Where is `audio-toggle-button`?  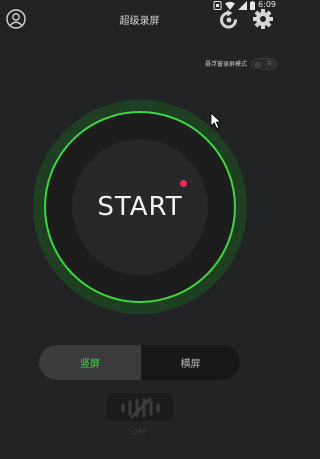 audio-toggle-button is located at coordinates (140, 407).